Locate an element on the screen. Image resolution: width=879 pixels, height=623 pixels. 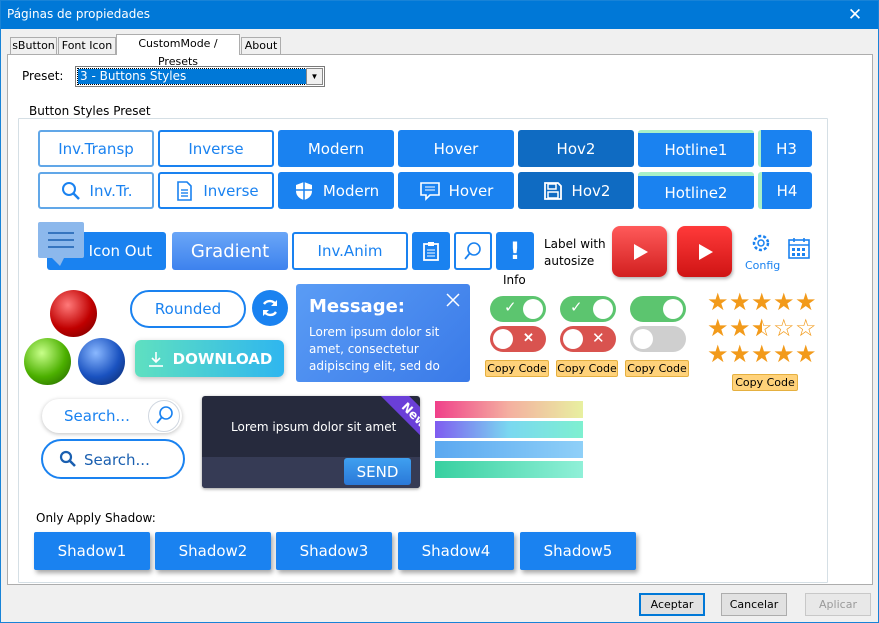
tab-sbutton: sButton is located at coordinates (33, 45).